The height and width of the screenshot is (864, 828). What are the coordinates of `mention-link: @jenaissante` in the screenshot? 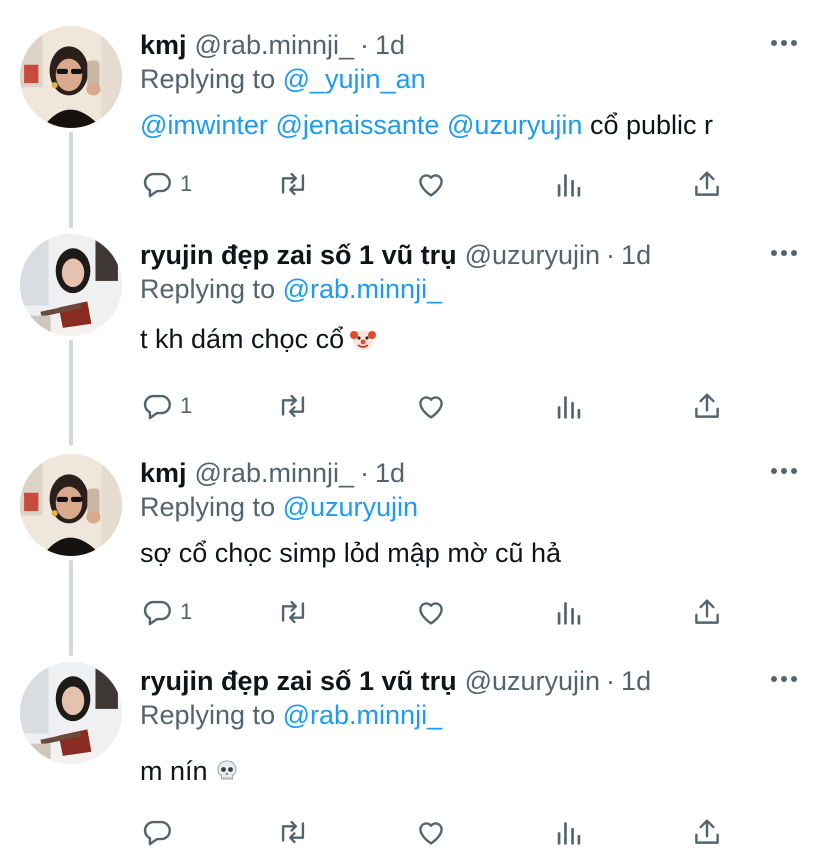 It's located at (357, 125).